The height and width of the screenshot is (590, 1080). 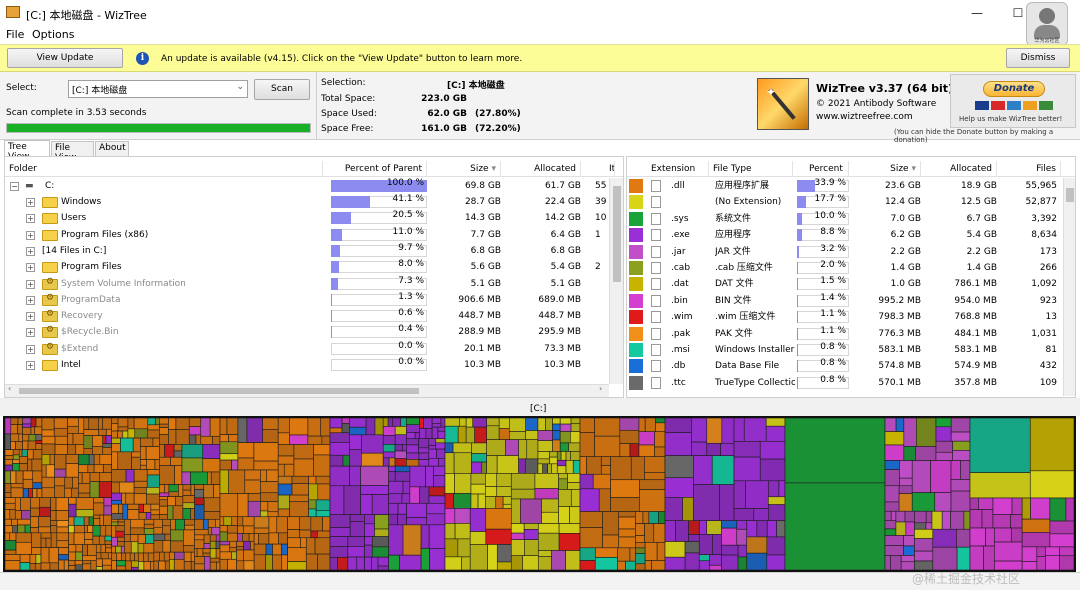 What do you see at coordinates (851, 301) in the screenshot?
I see `ext-row: .bin BIN 文件 1.4 % 995.2 MB 954.0 MB 923` at bounding box center [851, 301].